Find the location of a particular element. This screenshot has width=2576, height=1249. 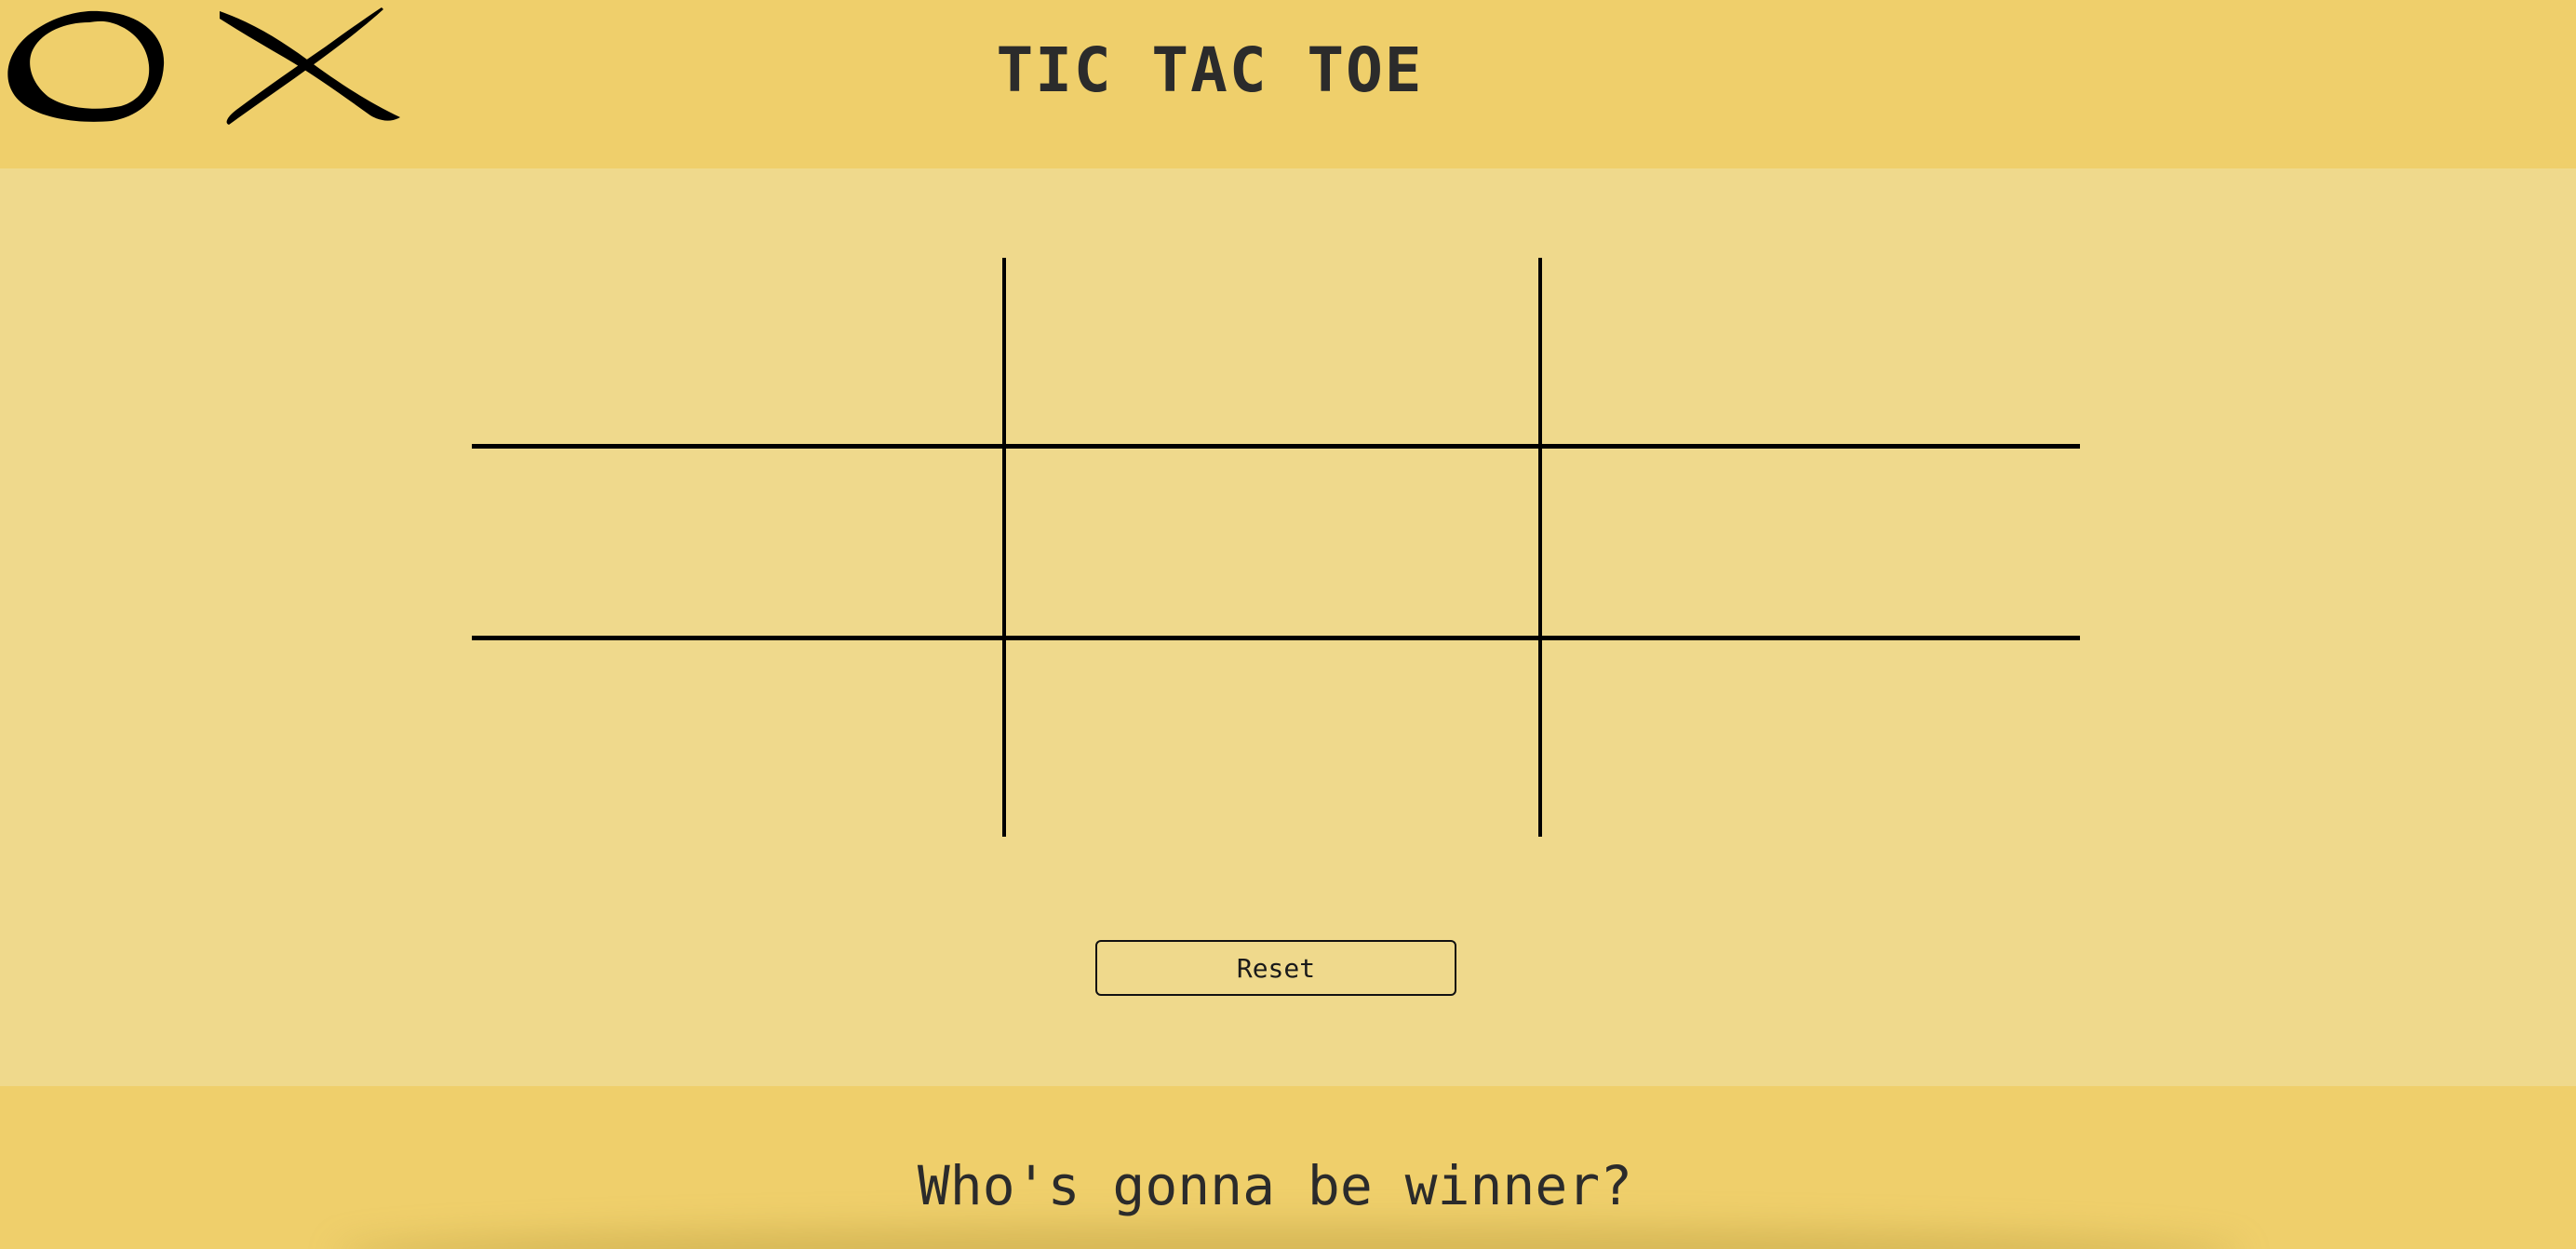

footer: Who's gonna be winner? is located at coordinates (1288, 1167).